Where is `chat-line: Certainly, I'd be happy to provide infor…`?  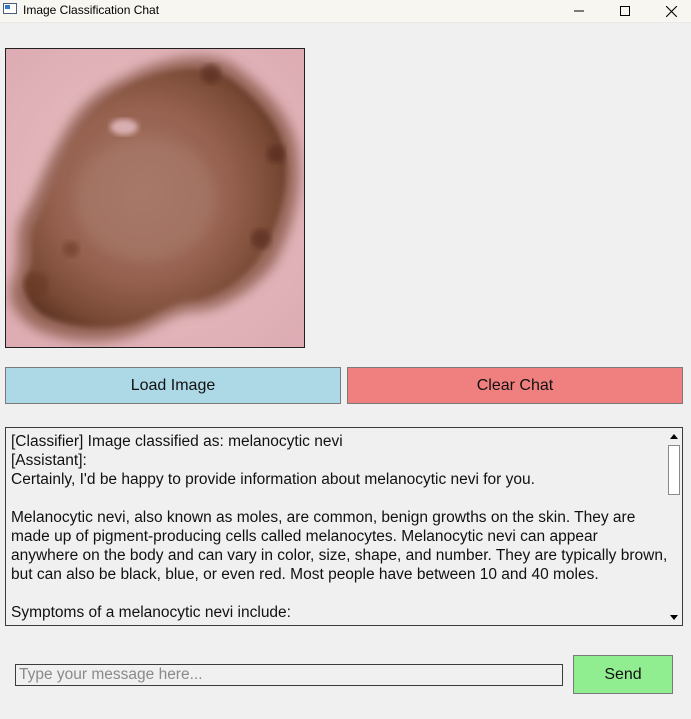
chat-line: Certainly, I'd be happy to provide infor… is located at coordinates (273, 479).